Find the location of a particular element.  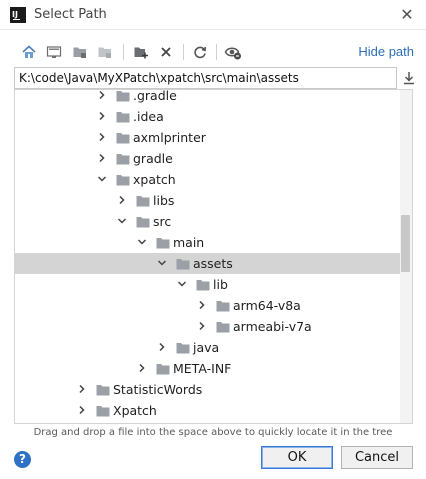

path-row is located at coordinates (216, 78).